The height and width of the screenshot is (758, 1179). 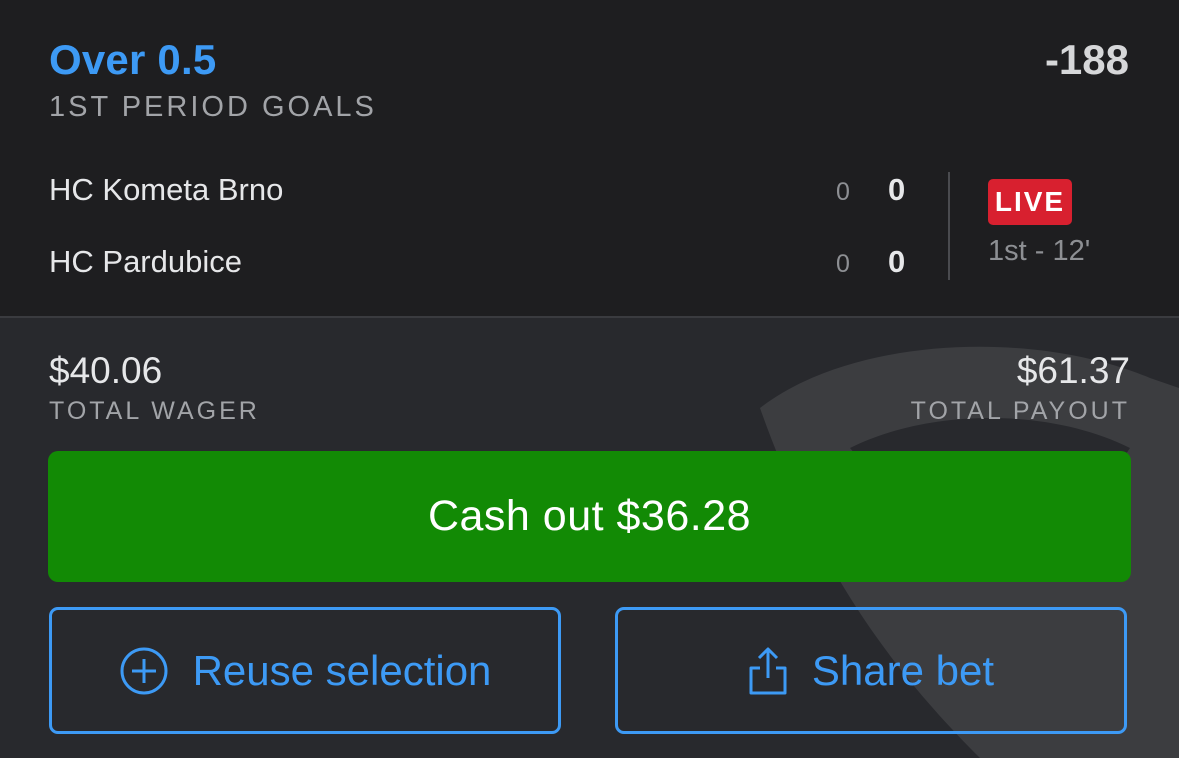 I want to click on share-icon, so click(x=768, y=671).